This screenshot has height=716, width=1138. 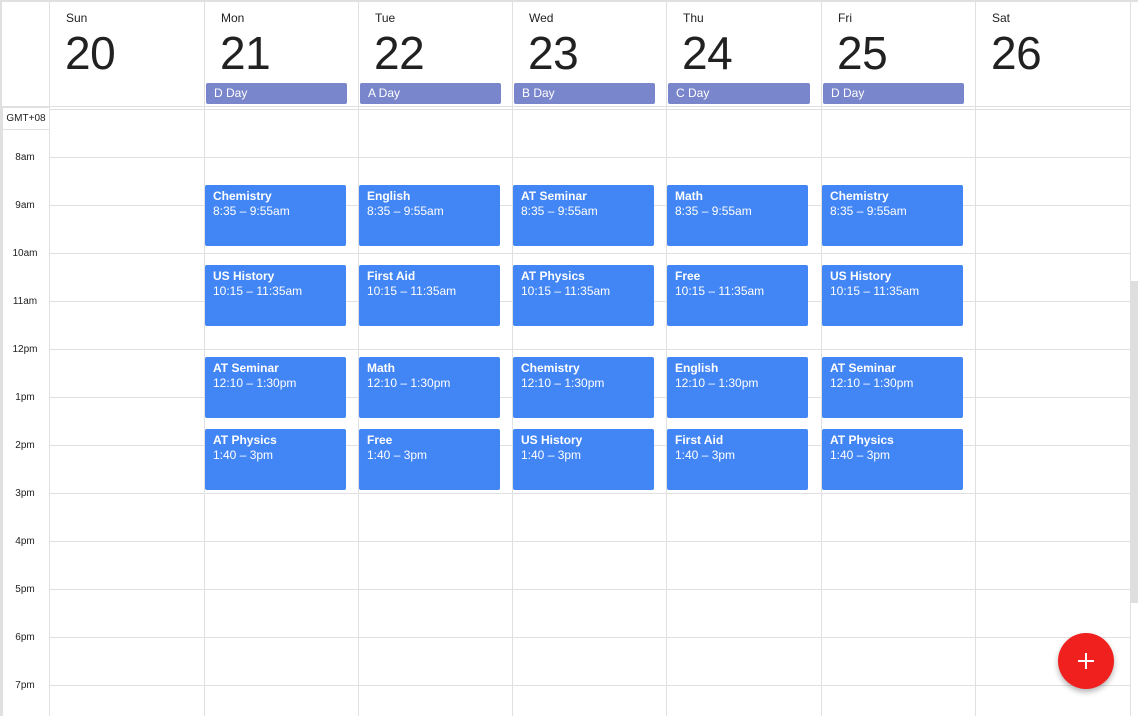 I want to click on calendar-event: Free 1:40 – 3pm, so click(x=429, y=459).